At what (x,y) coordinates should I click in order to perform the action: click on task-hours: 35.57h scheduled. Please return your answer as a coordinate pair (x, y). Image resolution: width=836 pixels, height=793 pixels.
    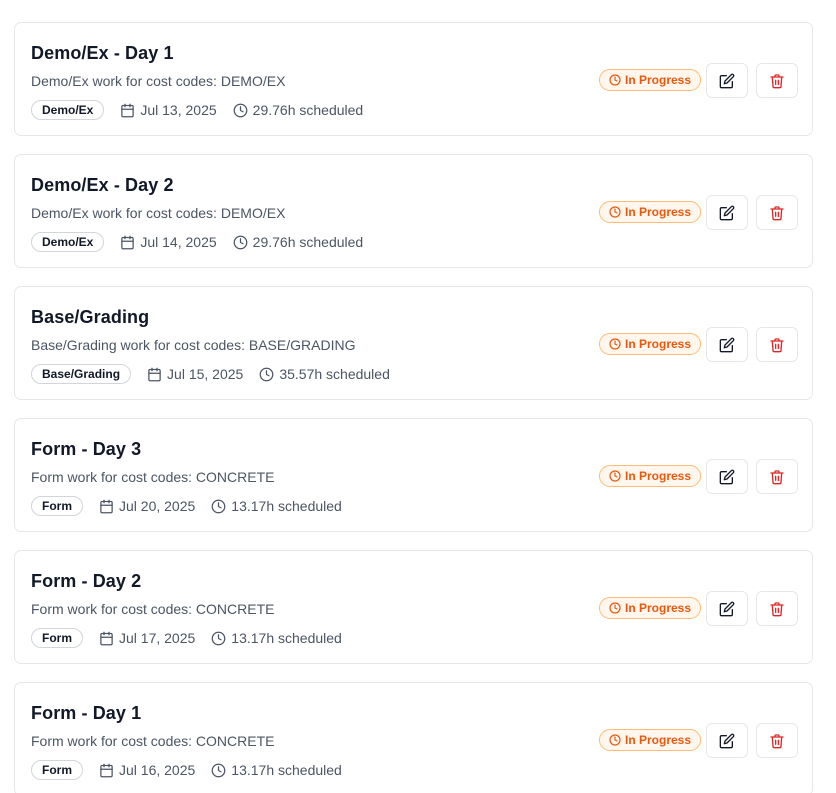
    Looking at the image, I should click on (324, 374).